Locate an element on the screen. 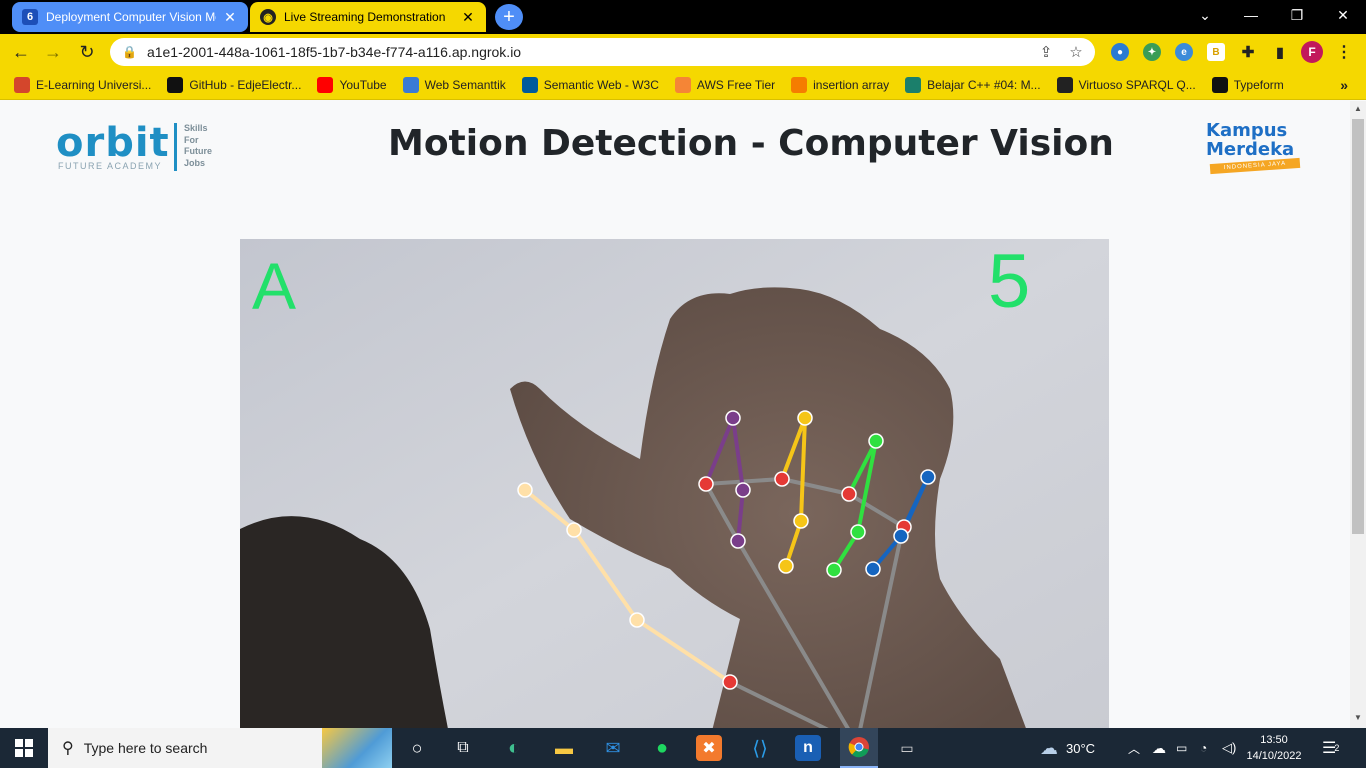 This screenshot has width=1366, height=768. notion-n-icon: n is located at coordinates (808, 748).